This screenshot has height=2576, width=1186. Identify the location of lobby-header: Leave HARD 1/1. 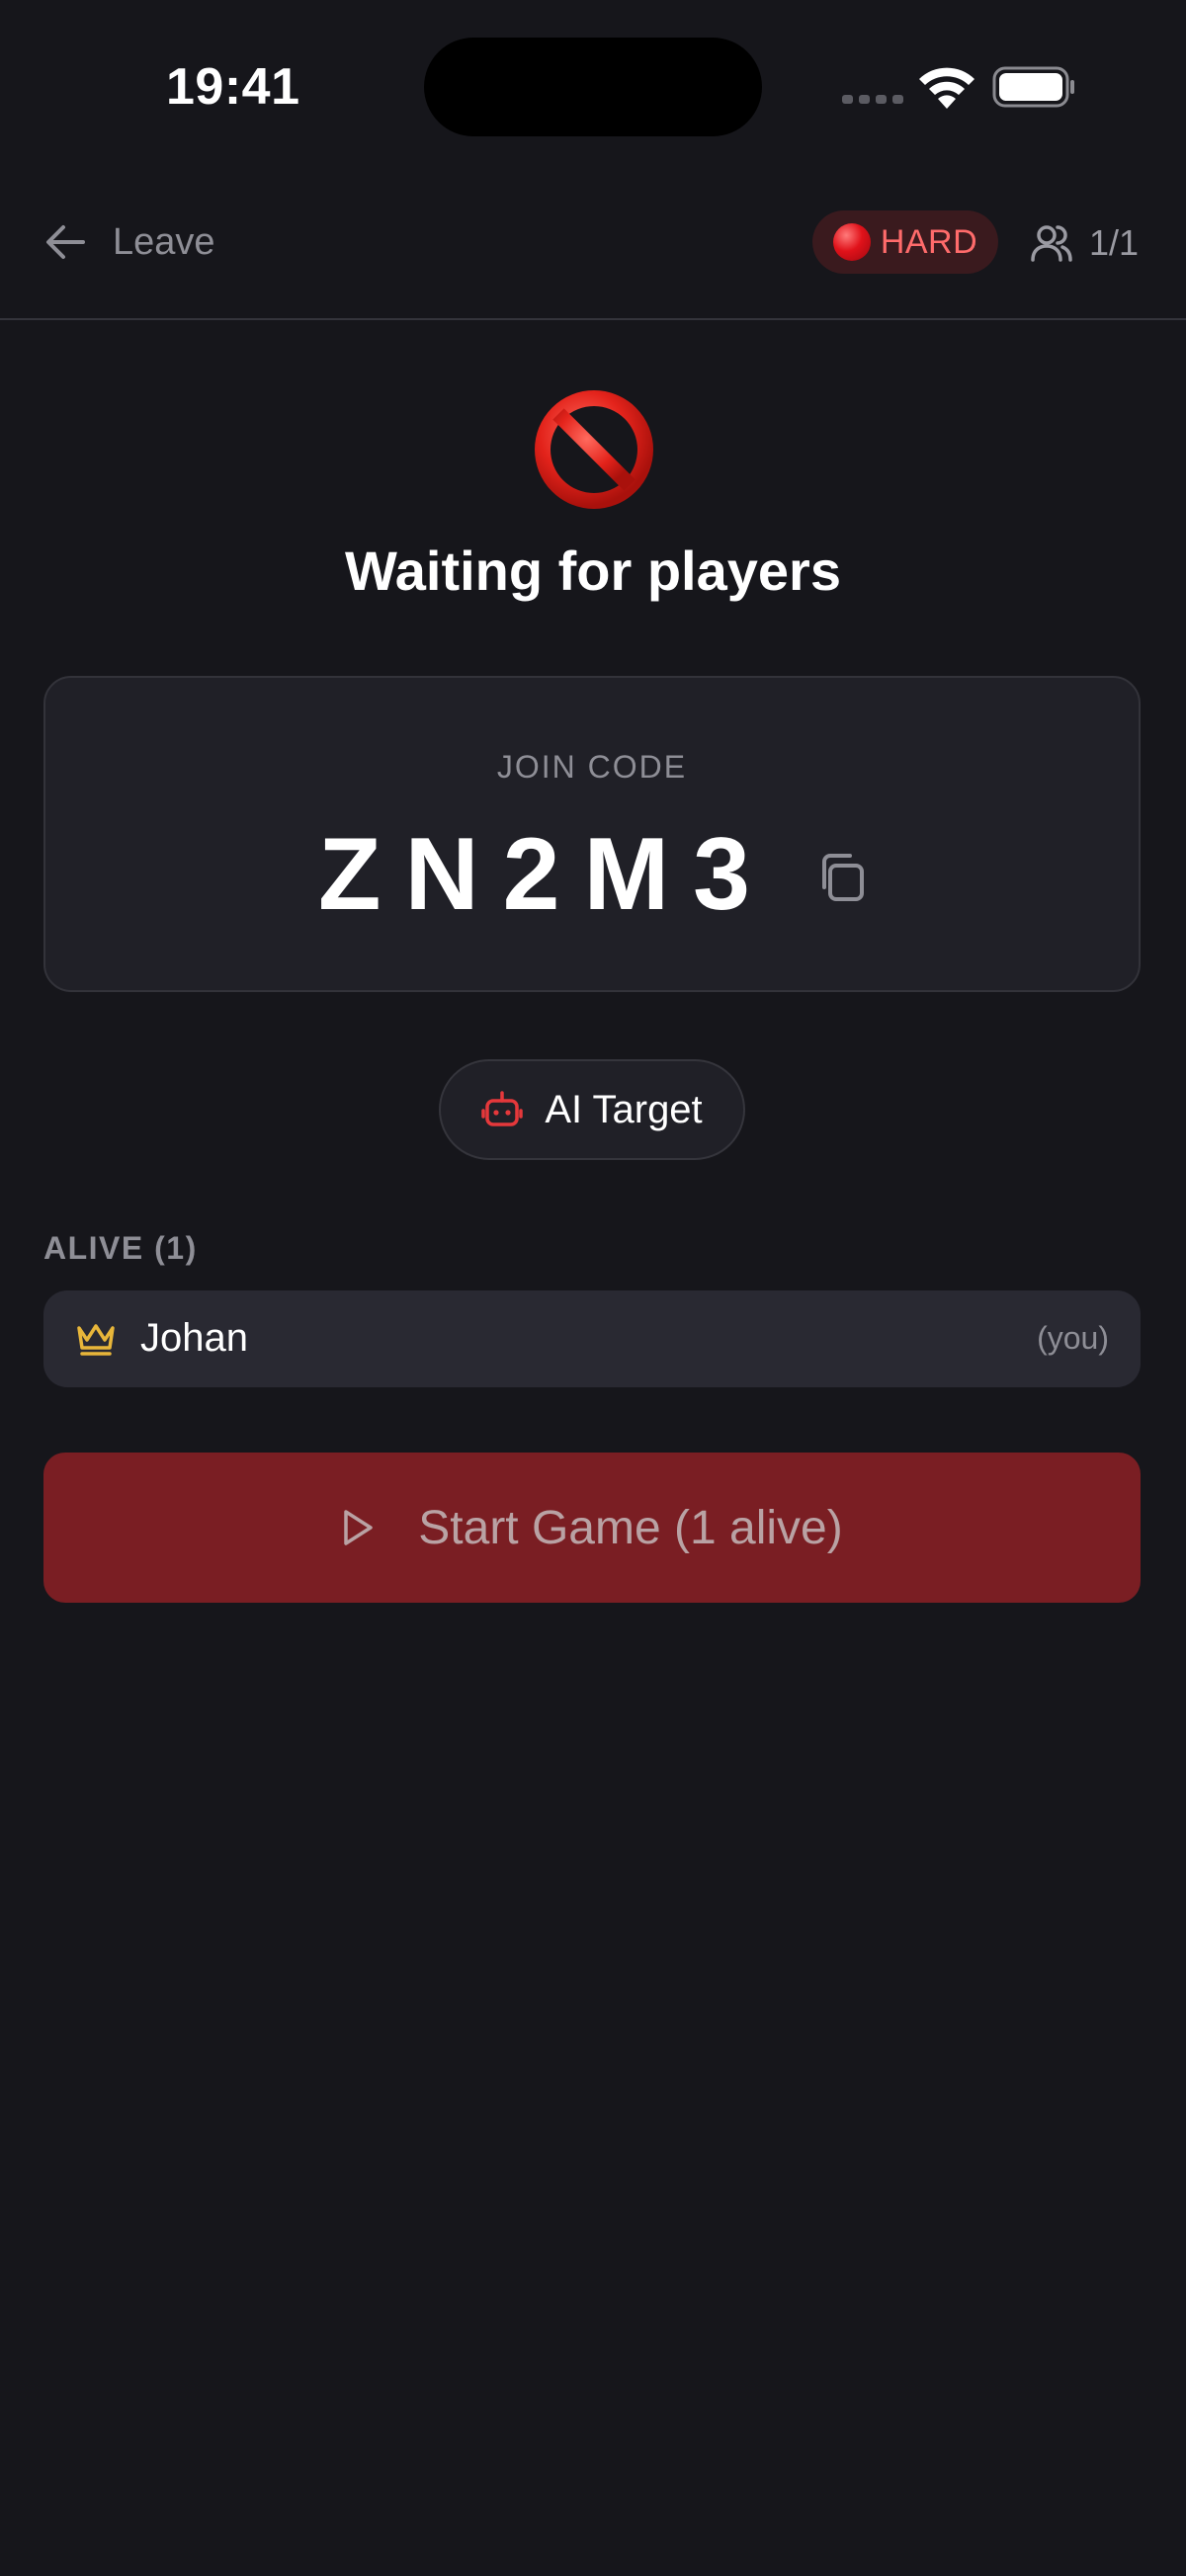
(593, 244).